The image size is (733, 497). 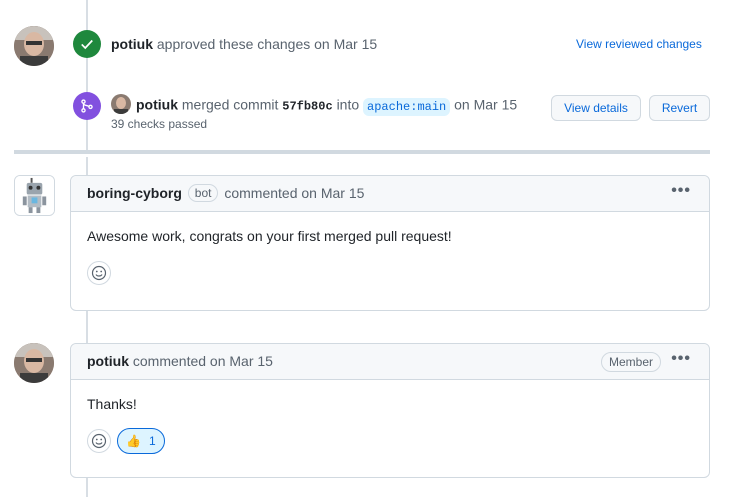 I want to click on merge-author: potiuk, so click(x=157, y=105).